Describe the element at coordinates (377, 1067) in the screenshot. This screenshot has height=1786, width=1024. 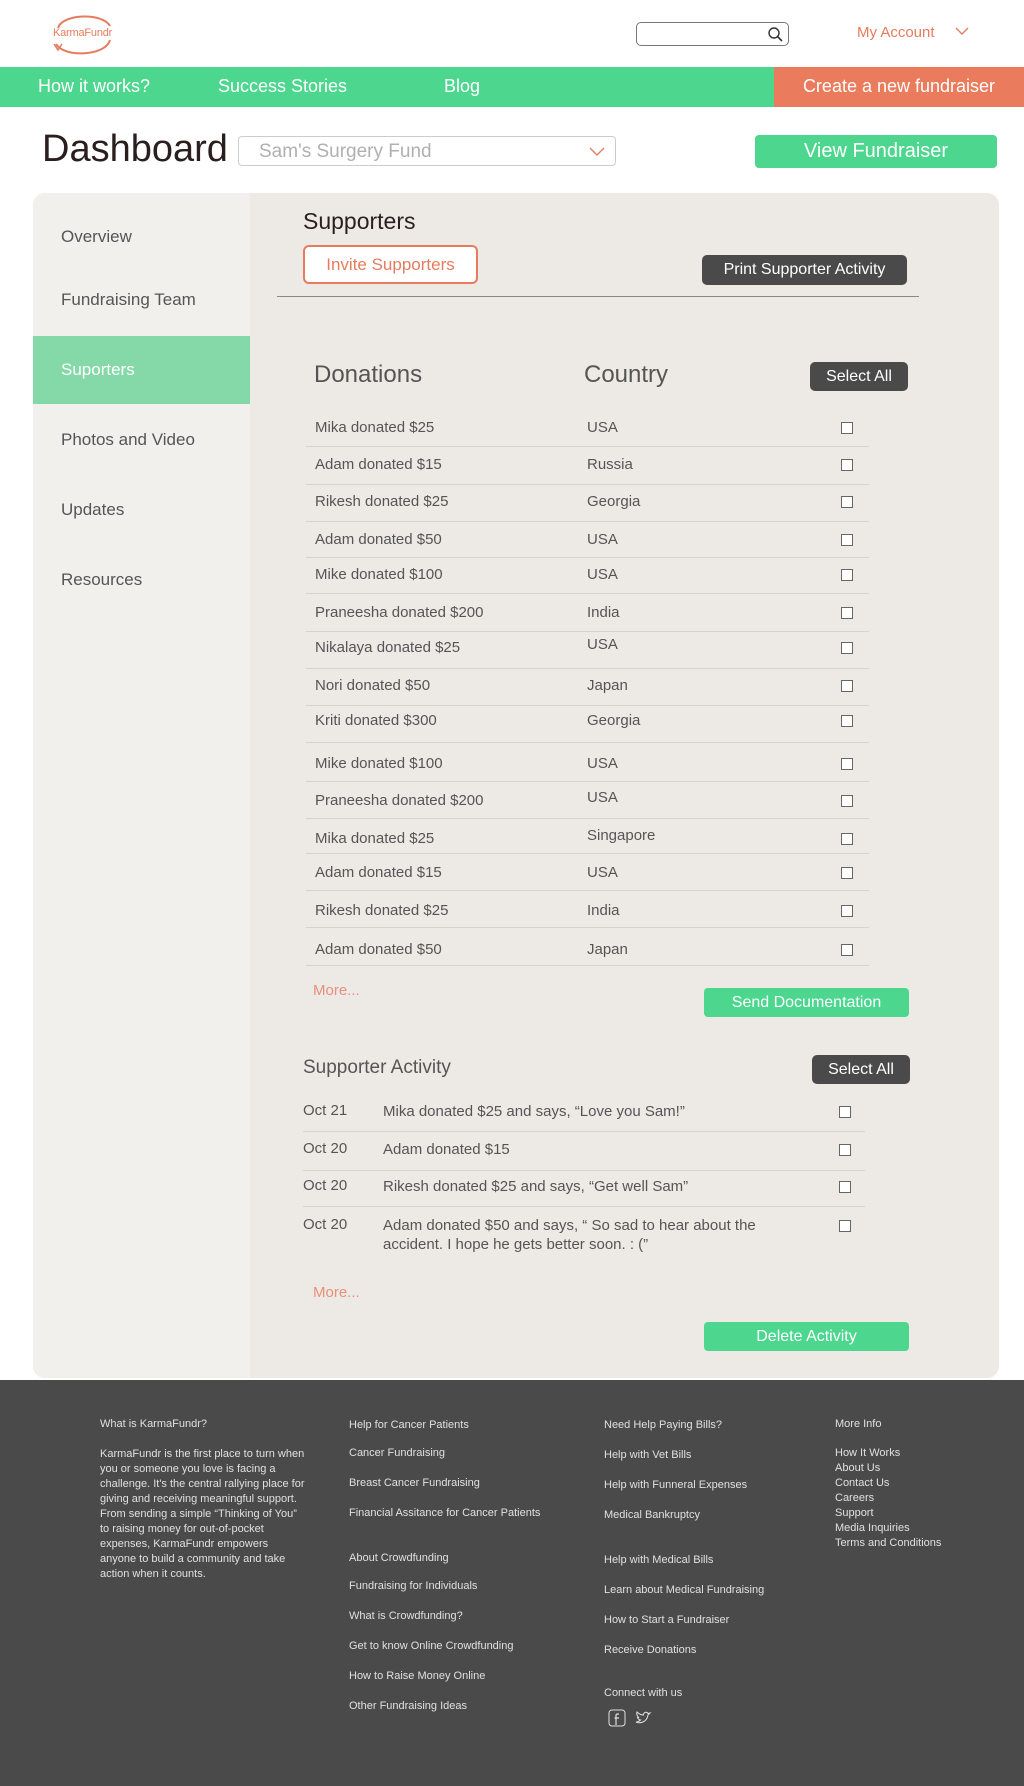
I see `supporter-activity-title: Supporter Activity` at that location.